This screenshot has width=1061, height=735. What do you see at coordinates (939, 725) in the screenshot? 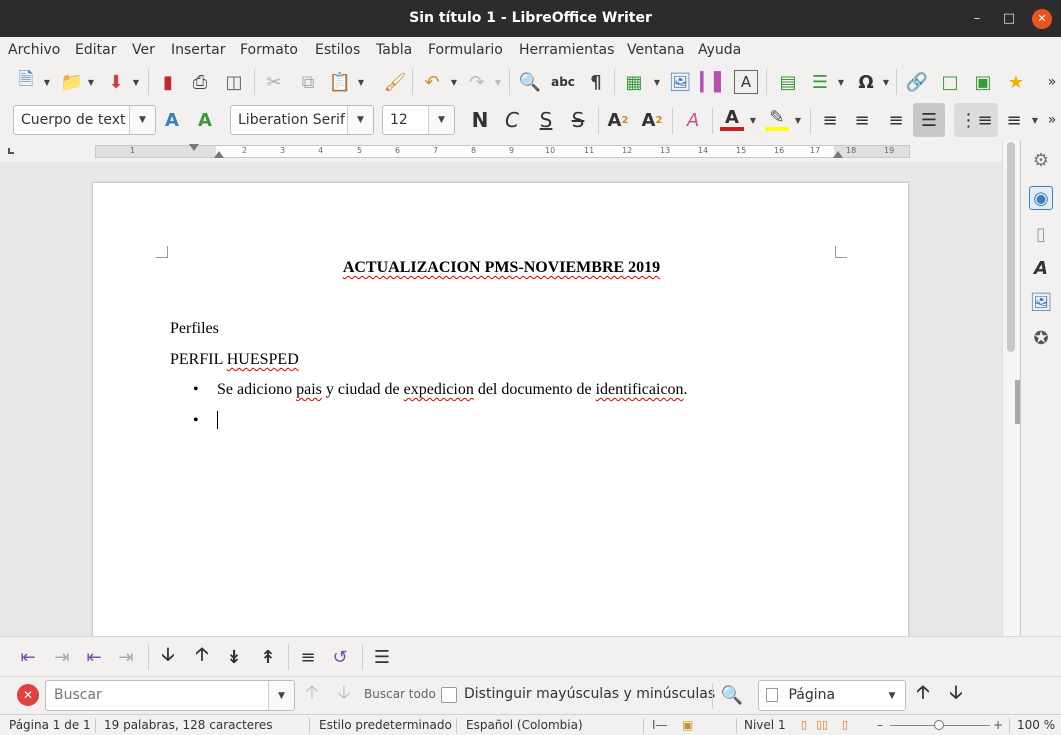
I see `zoom-slider-thumb` at bounding box center [939, 725].